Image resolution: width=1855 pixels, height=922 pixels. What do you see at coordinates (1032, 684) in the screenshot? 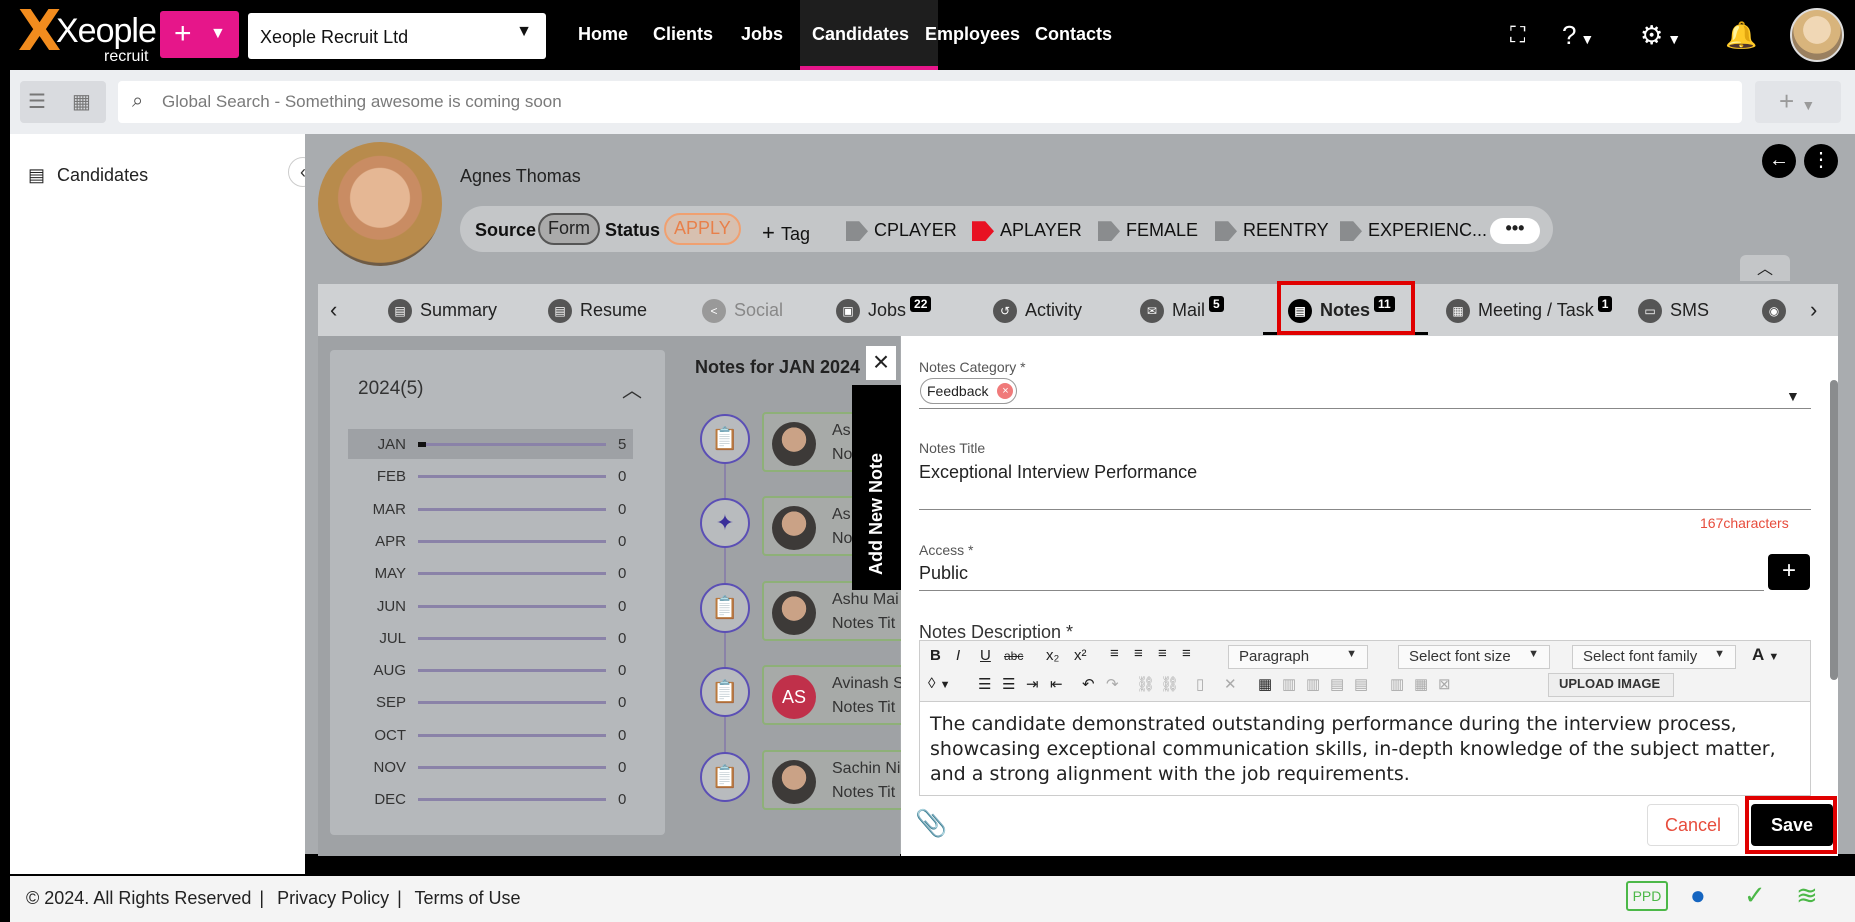
I see `indent-icon: ⇥` at bounding box center [1032, 684].